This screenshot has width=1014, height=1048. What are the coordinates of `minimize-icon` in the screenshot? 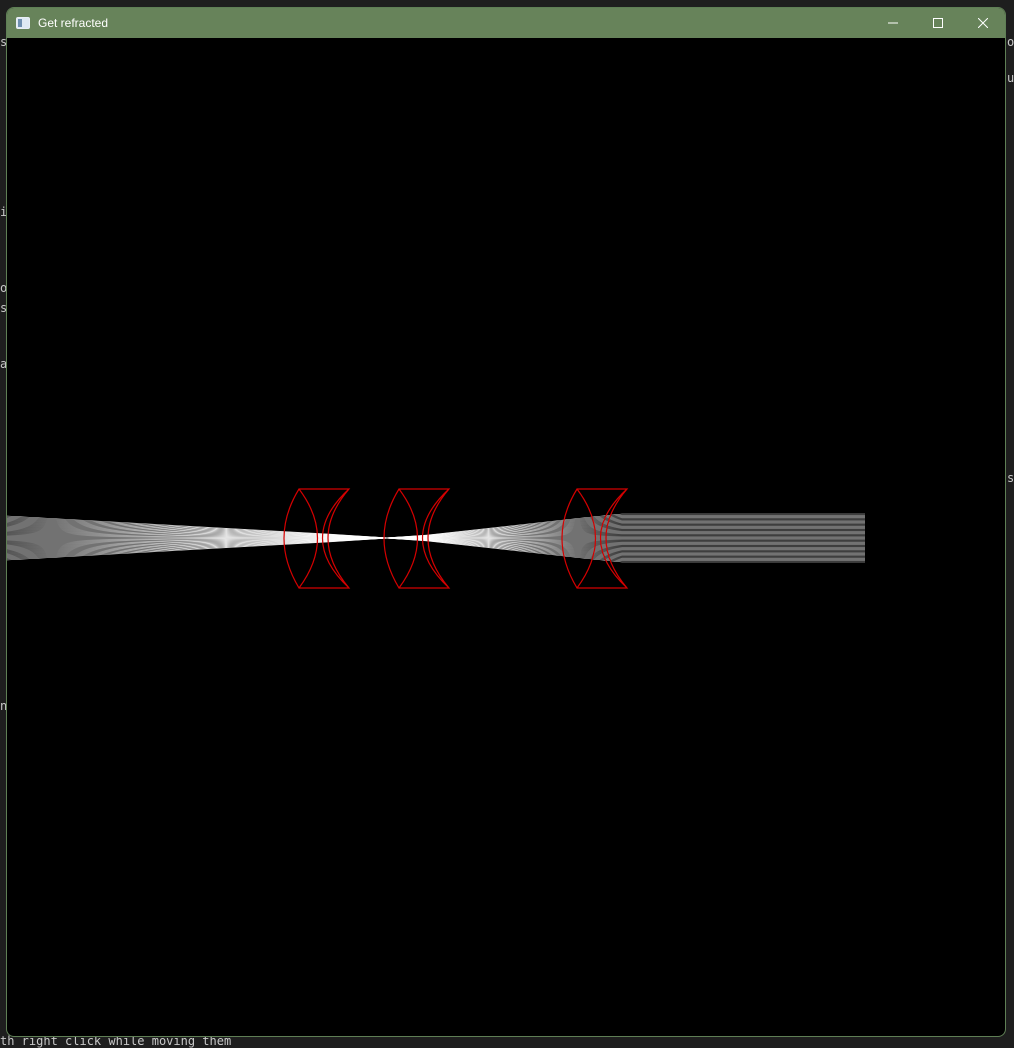 It's located at (893, 23).